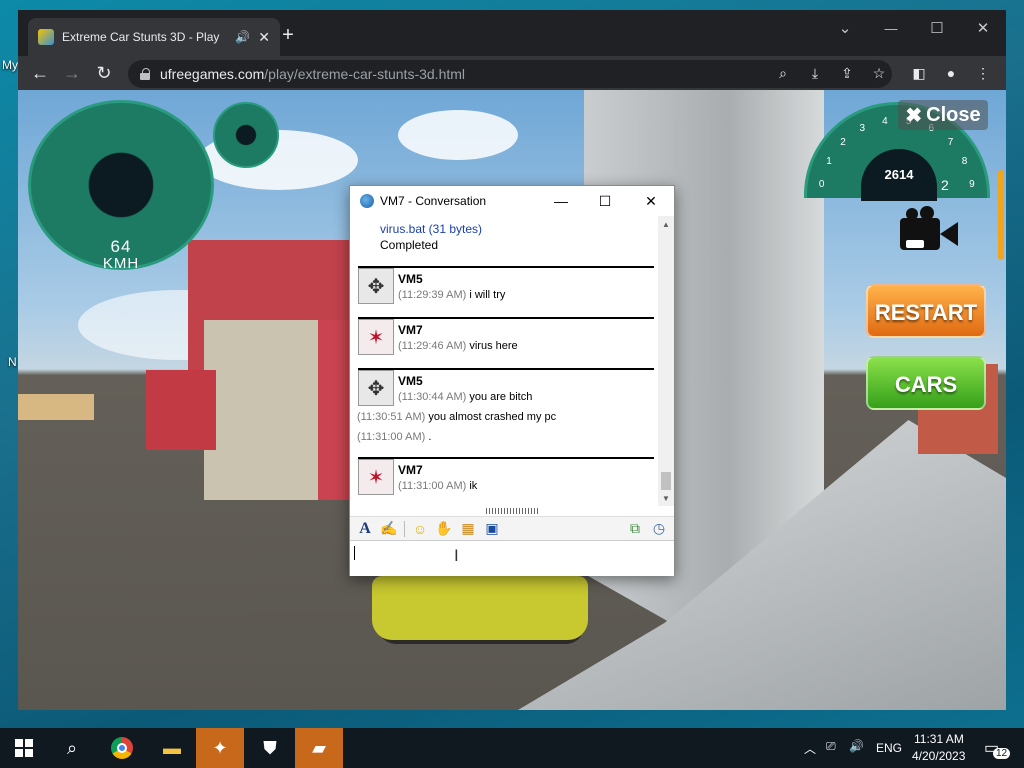 The width and height of the screenshot is (1024, 768). Describe the element at coordinates (945, 185) in the screenshot. I see `gear-indicator: 2` at that location.